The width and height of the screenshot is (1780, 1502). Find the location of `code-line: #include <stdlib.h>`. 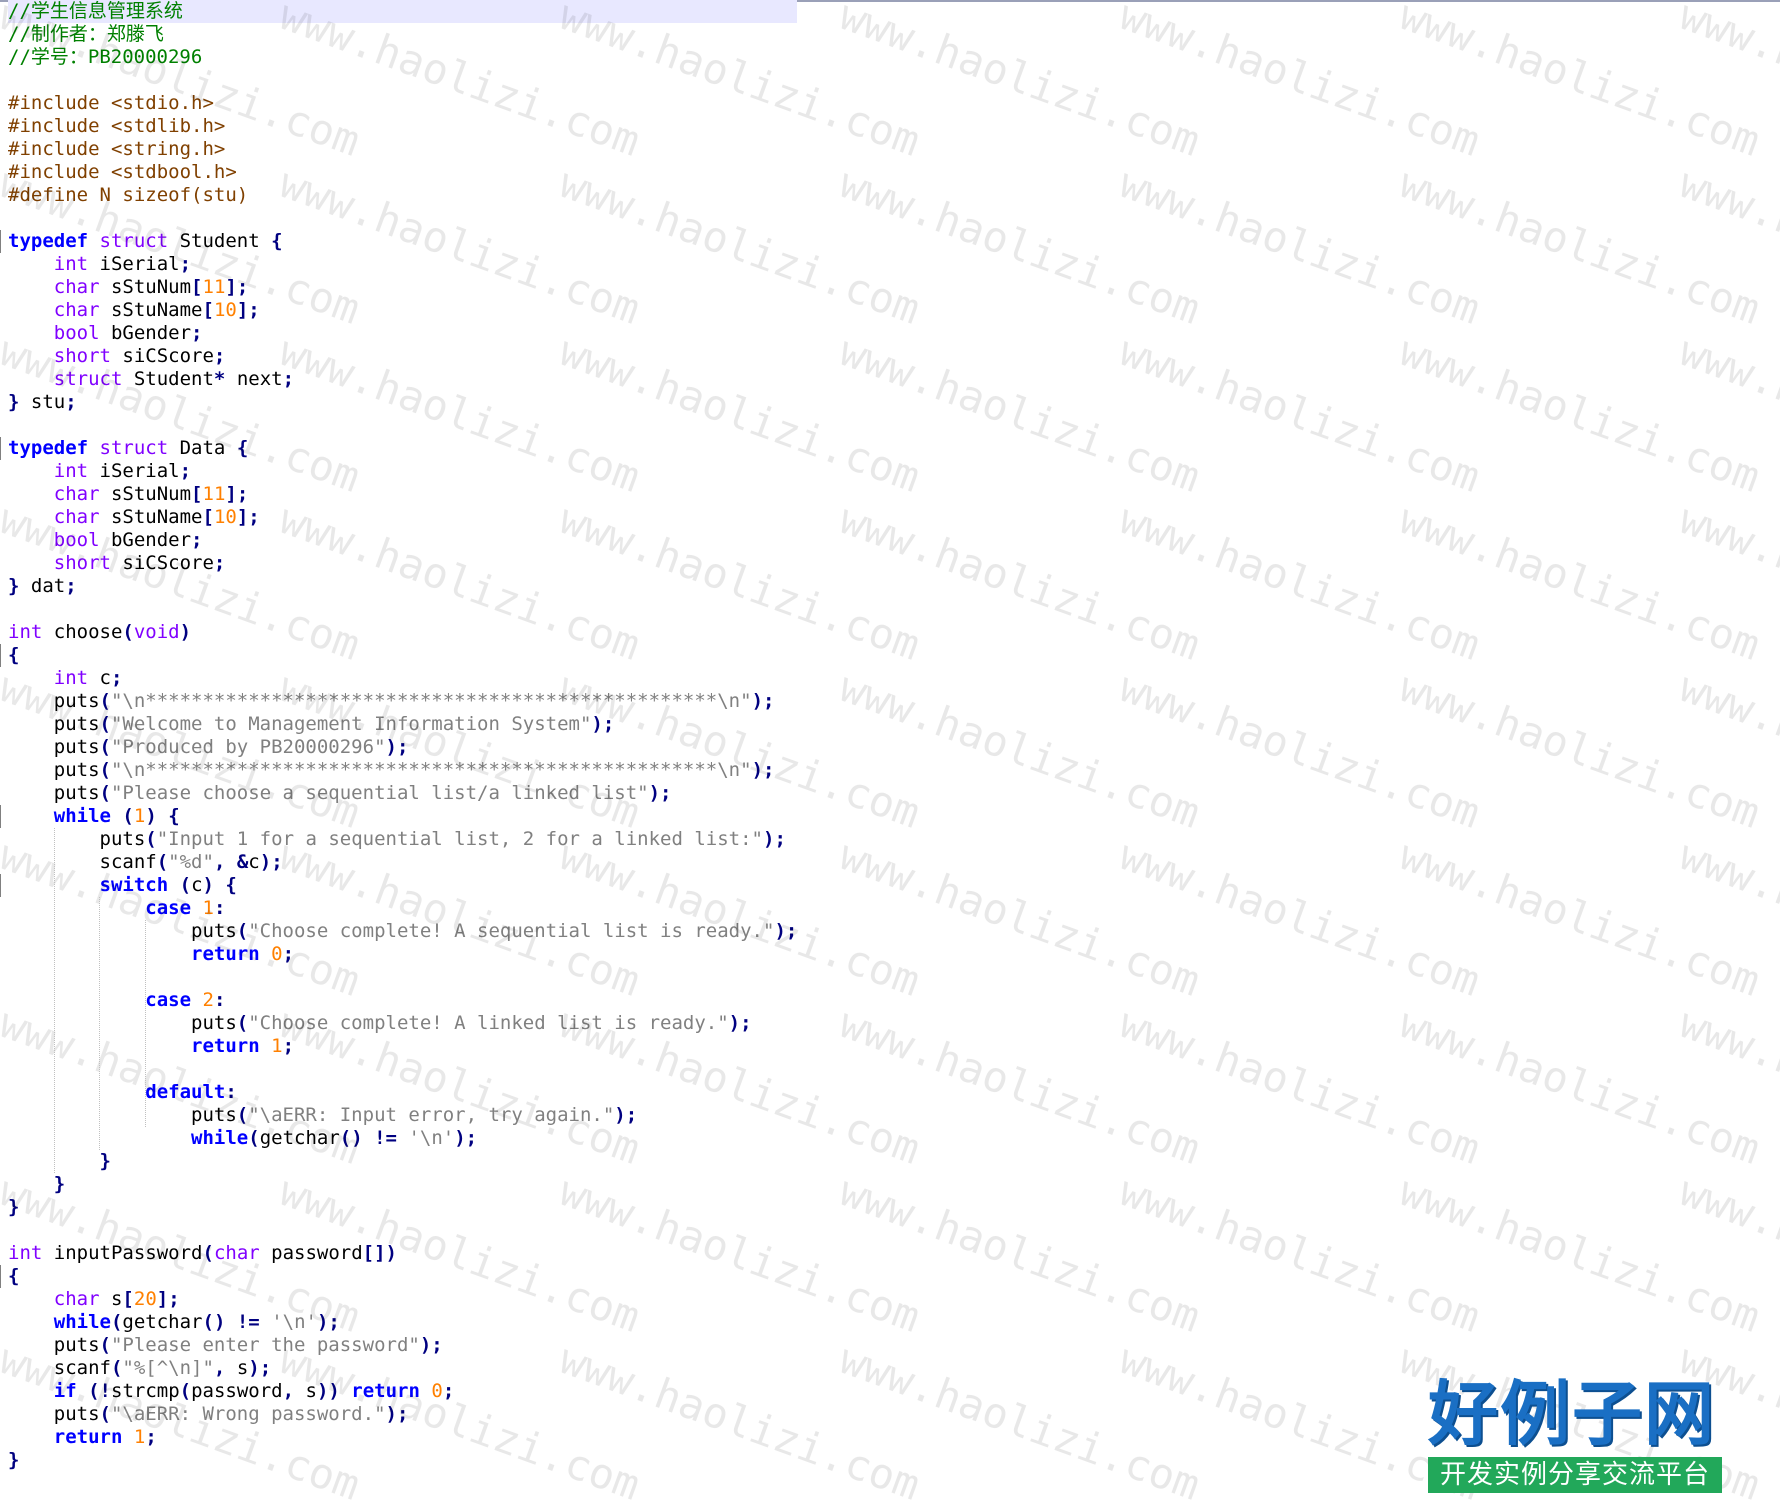

code-line: #include <stdlib.h> is located at coordinates (402, 126).